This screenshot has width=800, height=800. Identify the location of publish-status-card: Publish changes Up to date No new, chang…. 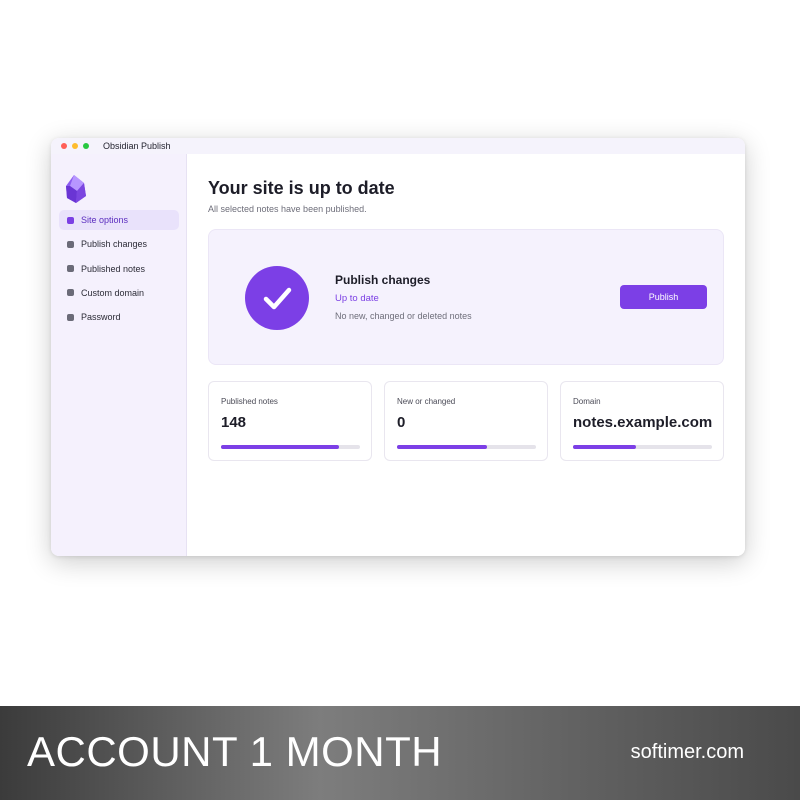
(466, 297).